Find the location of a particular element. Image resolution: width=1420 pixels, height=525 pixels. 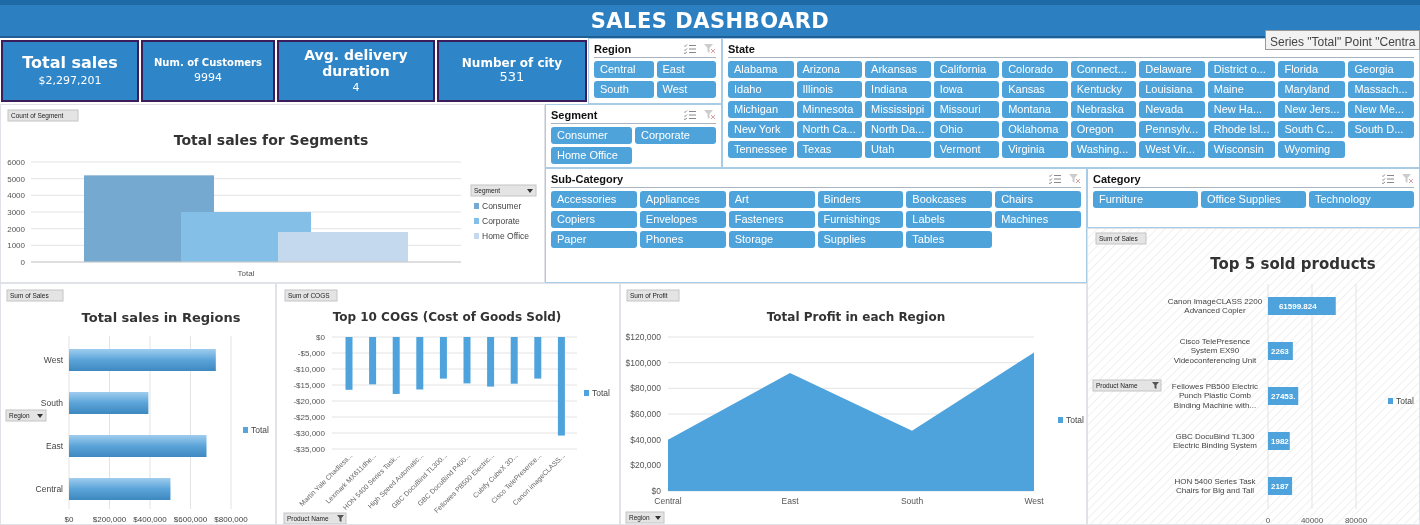

axis-label: Cisco TelePresence System EX90 Videoconferencing Unit is located at coordinates (1215, 351).